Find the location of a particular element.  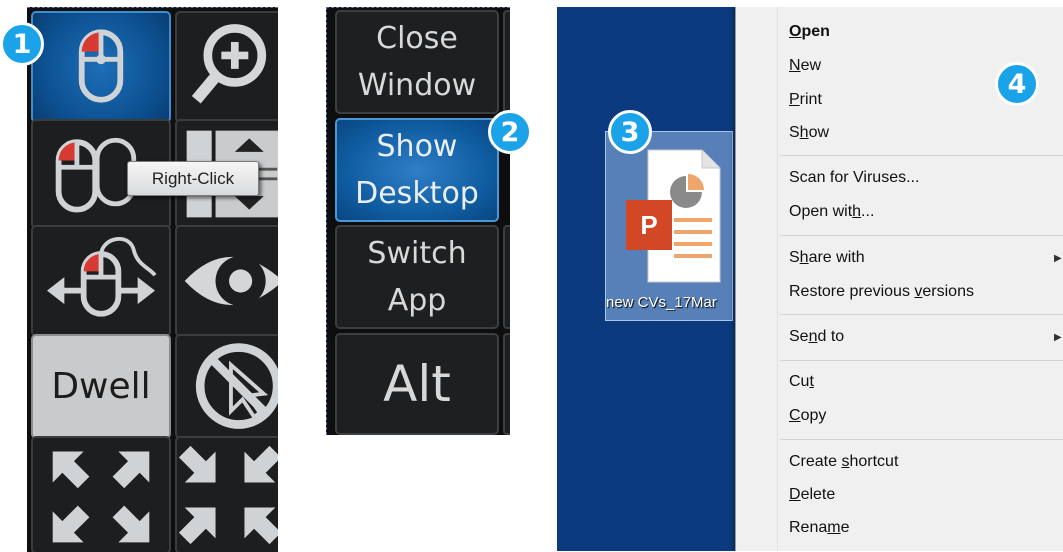

callout-badge-2: 2 is located at coordinates (510, 132).